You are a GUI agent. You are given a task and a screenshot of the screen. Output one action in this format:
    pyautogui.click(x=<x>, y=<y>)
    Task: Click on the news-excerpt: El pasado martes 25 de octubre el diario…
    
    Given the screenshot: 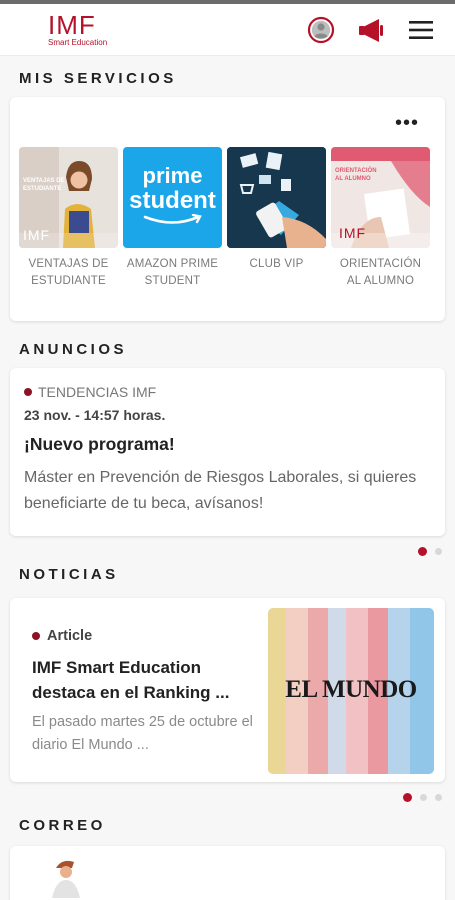 What is the action you would take?
    pyautogui.click(x=142, y=733)
    